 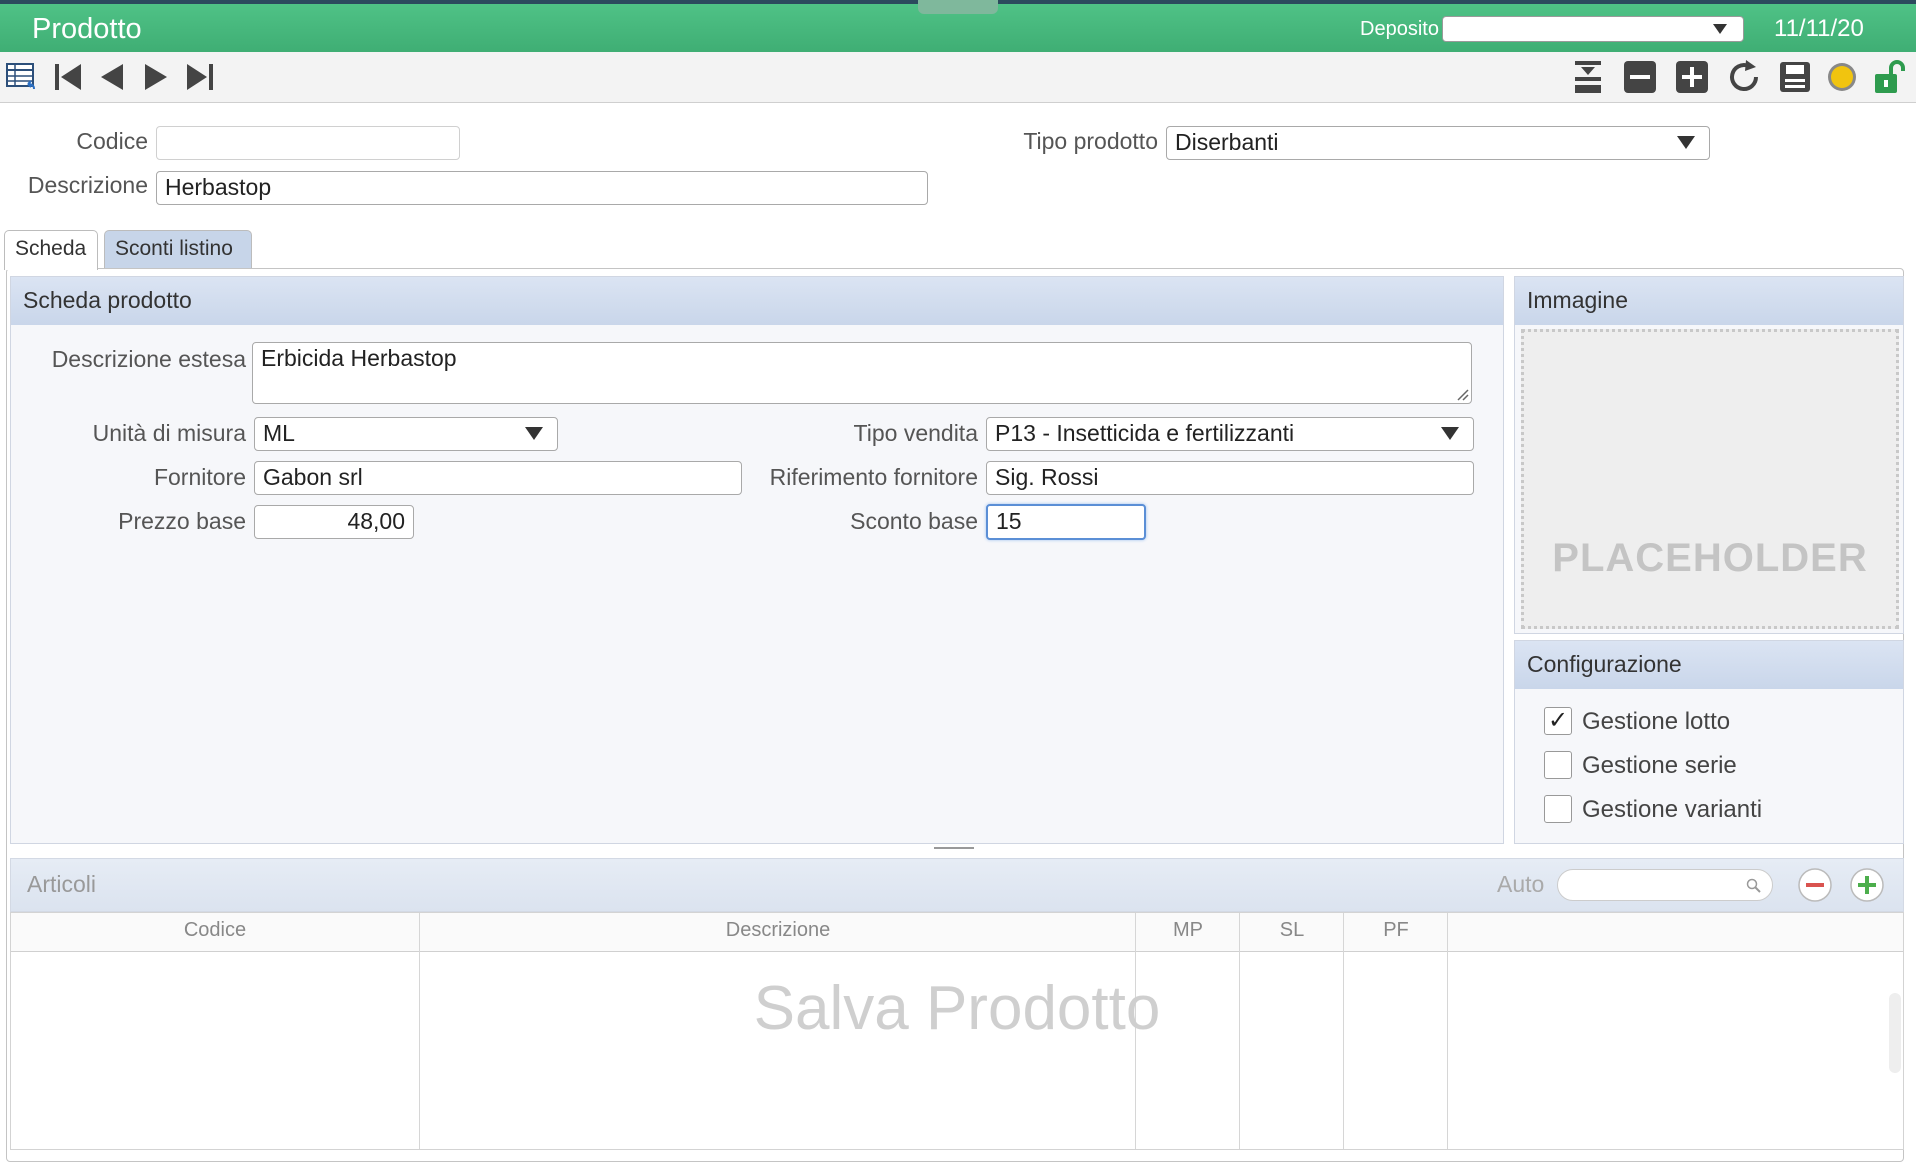 What do you see at coordinates (1438, 143) in the screenshot?
I see `tipo-prodotto-select: Diserbanti` at bounding box center [1438, 143].